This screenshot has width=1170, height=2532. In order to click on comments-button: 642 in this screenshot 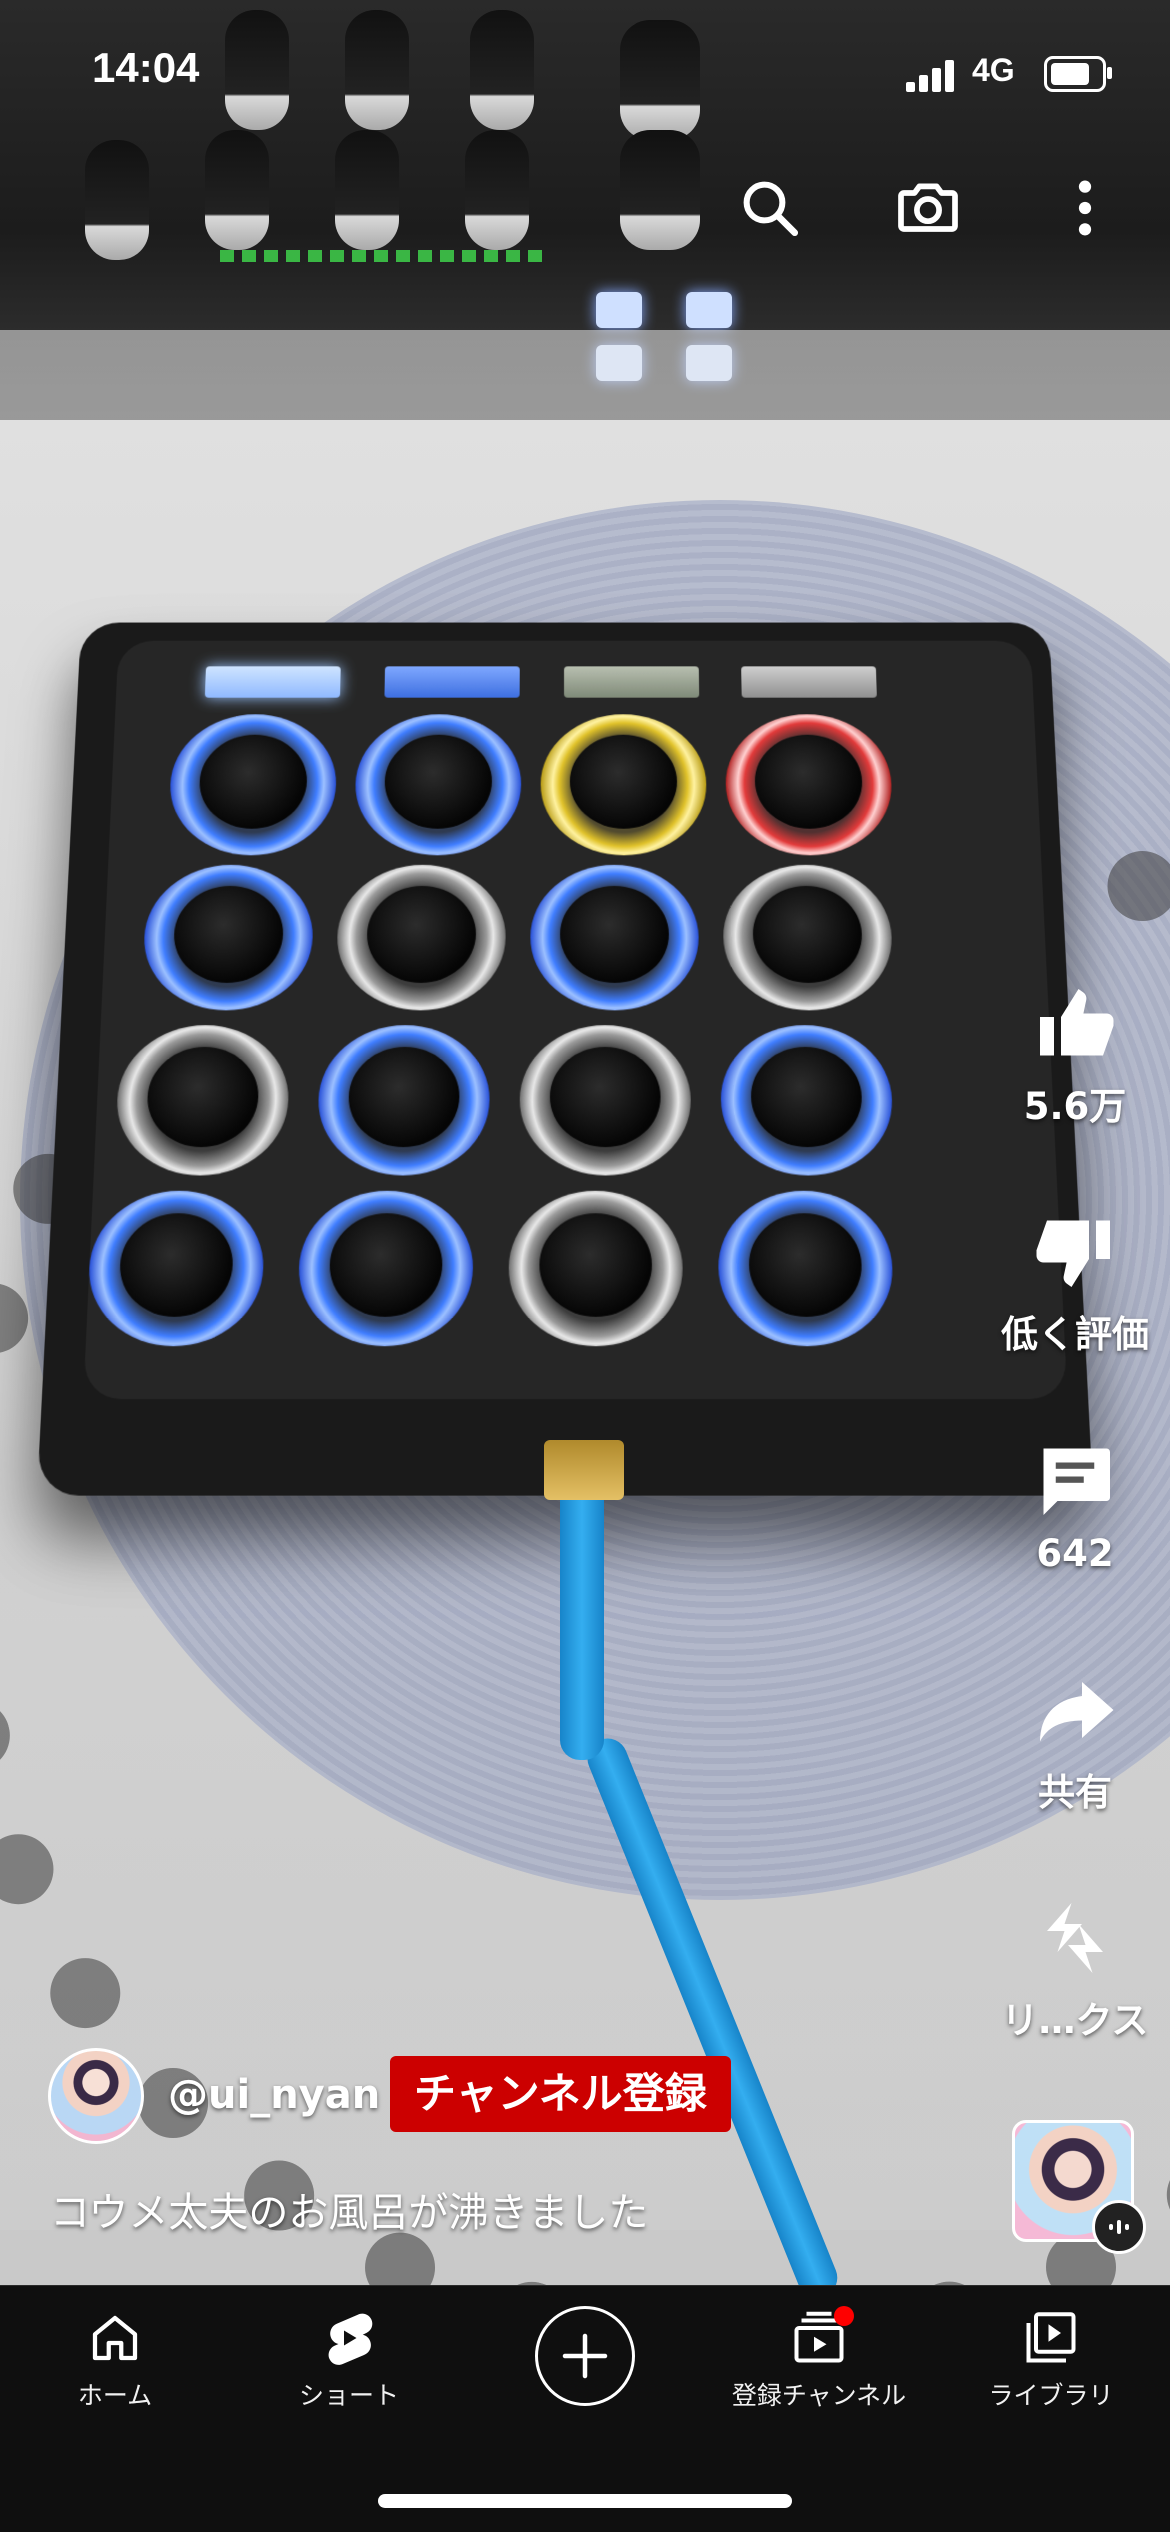, I will do `click(1075, 1506)`.